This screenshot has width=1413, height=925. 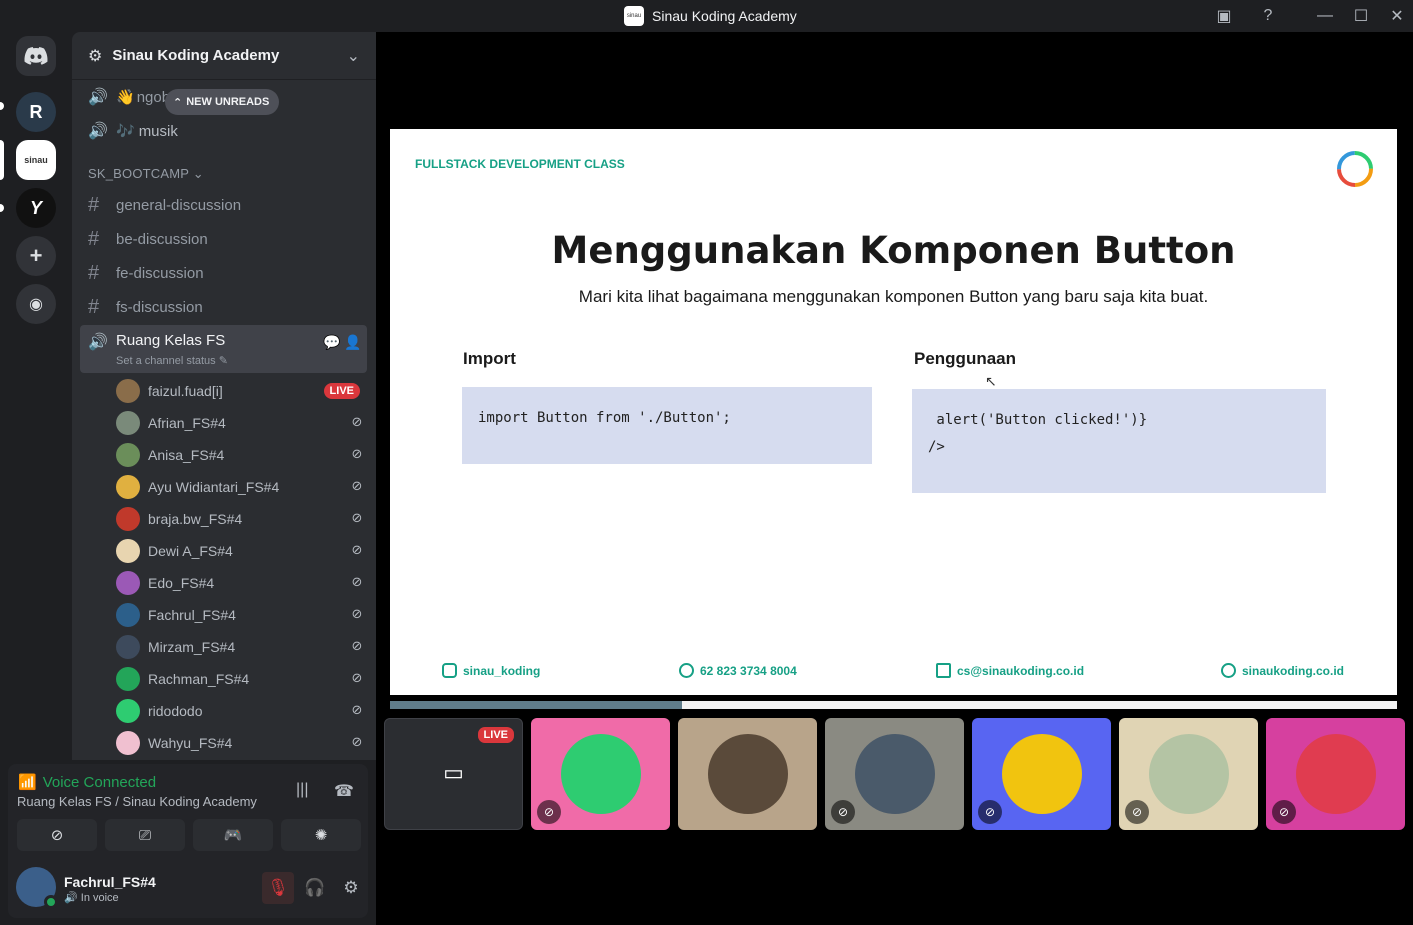 What do you see at coordinates (331, 342) in the screenshot?
I see `chat-icon: 💬` at bounding box center [331, 342].